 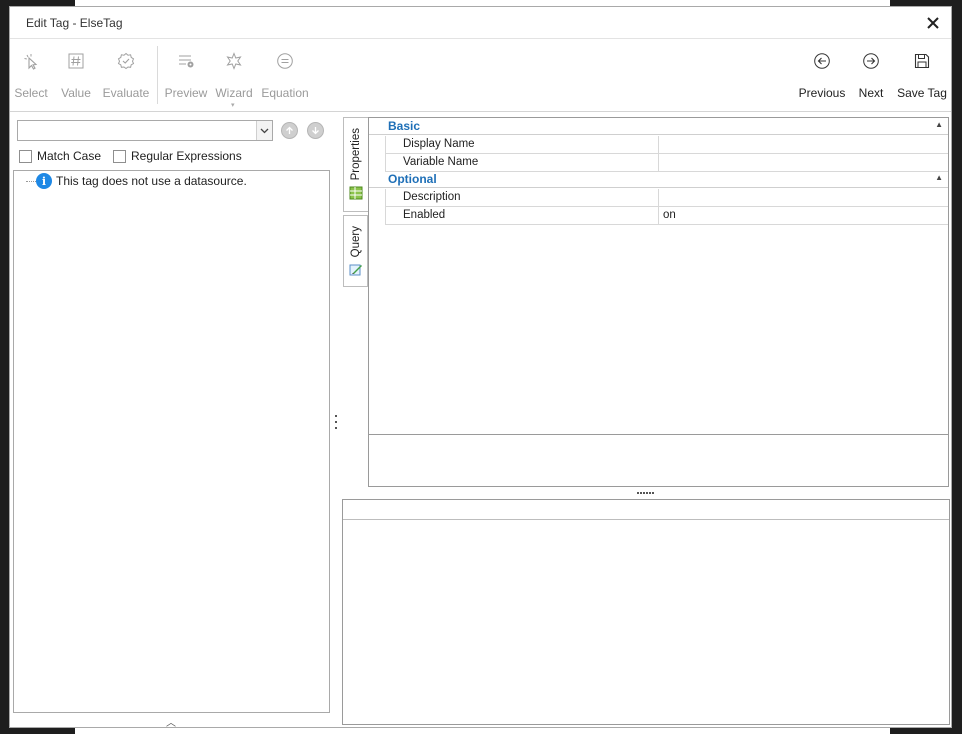 I want to click on evaluate-button: Evaluate, so click(x=126, y=74).